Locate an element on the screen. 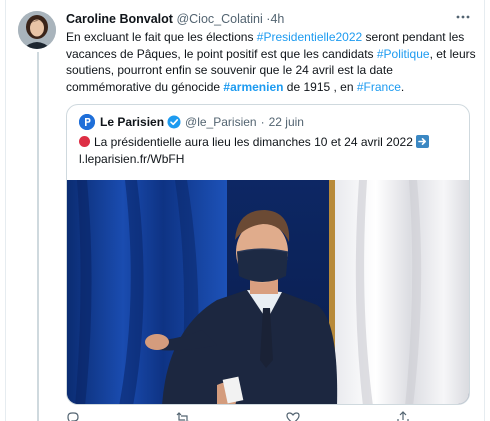 The width and height of the screenshot is (490, 421). share-button is located at coordinates (403, 416).